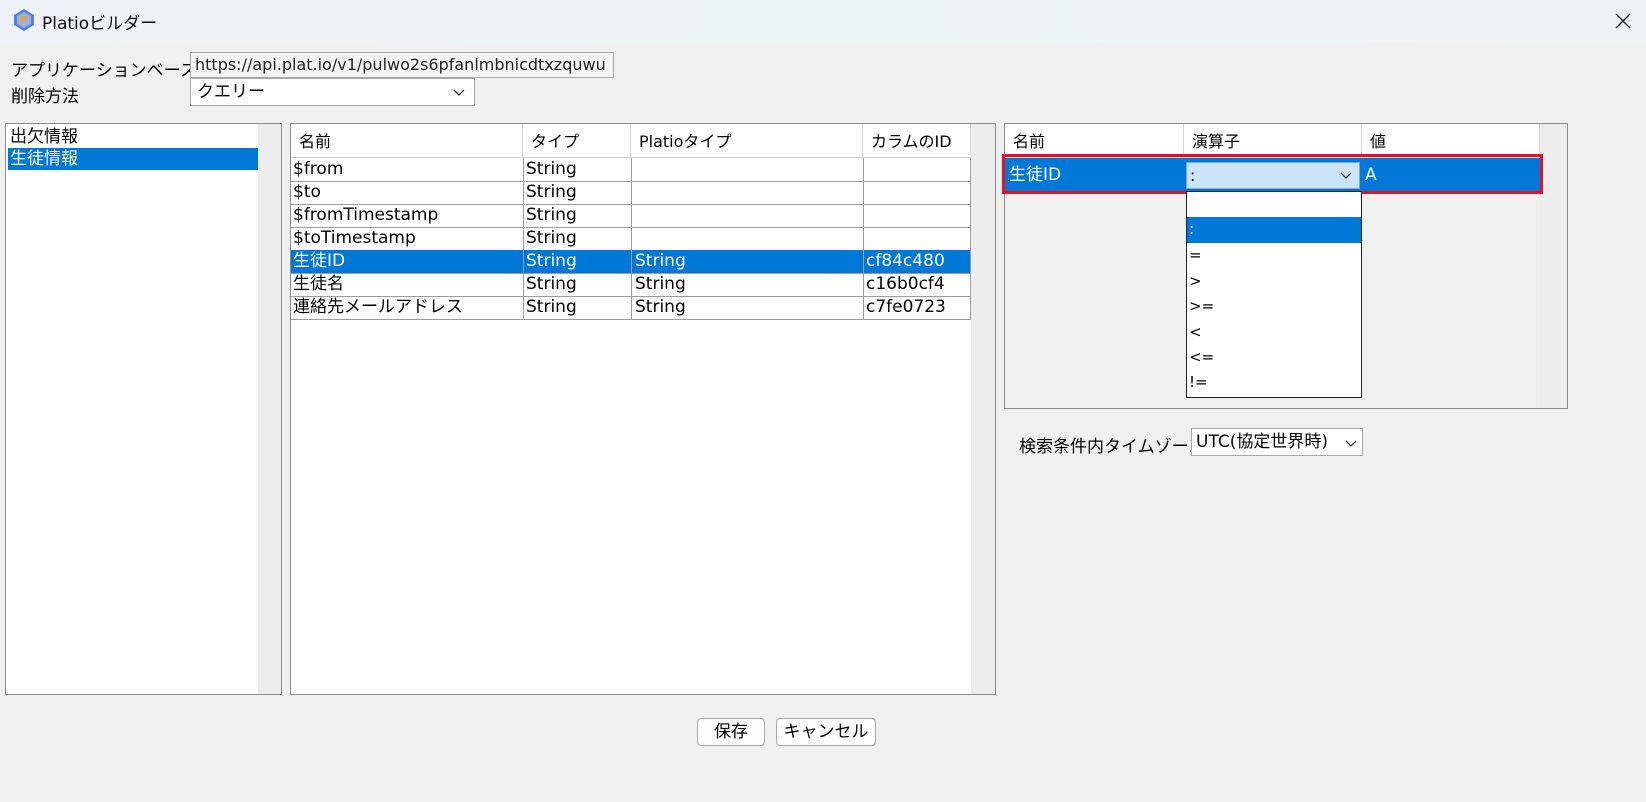  I want to click on filter-header-value: 値, so click(1451, 141).